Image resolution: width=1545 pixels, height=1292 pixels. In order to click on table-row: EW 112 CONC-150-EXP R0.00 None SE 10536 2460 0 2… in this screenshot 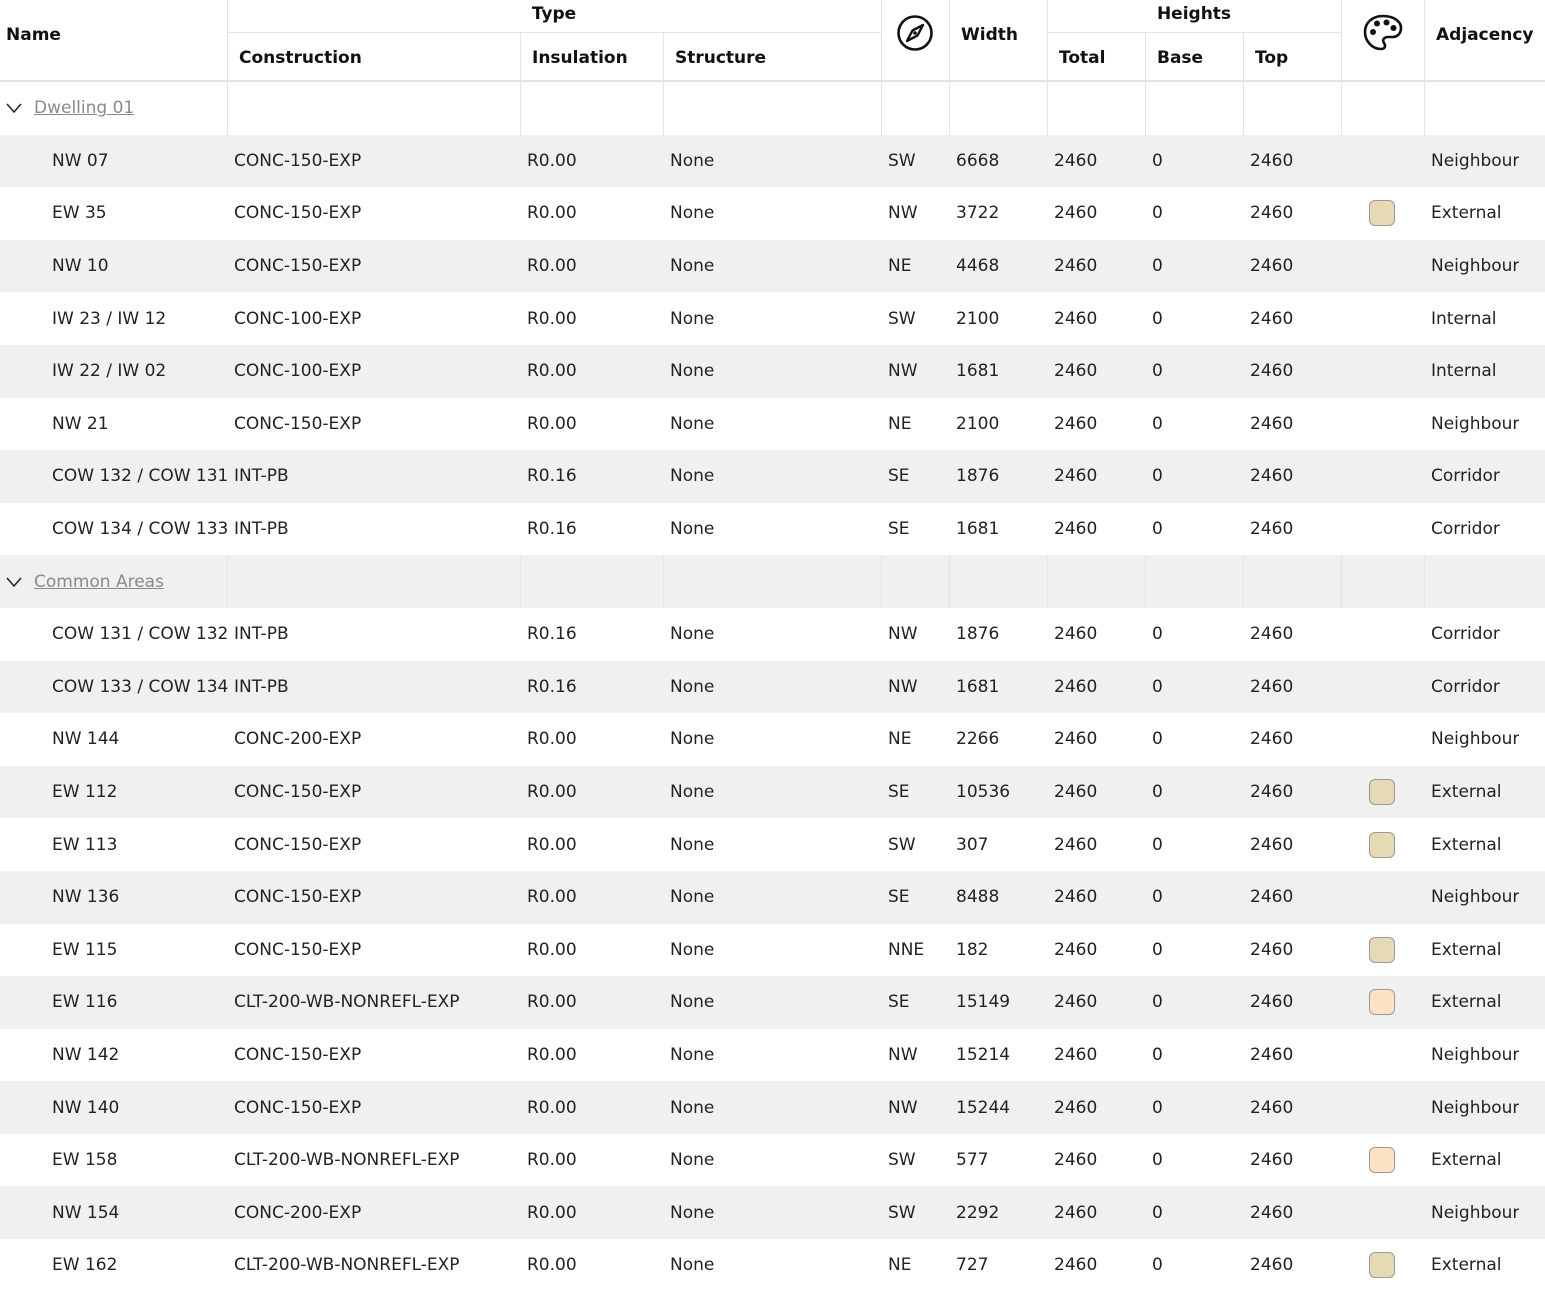, I will do `click(772, 792)`.